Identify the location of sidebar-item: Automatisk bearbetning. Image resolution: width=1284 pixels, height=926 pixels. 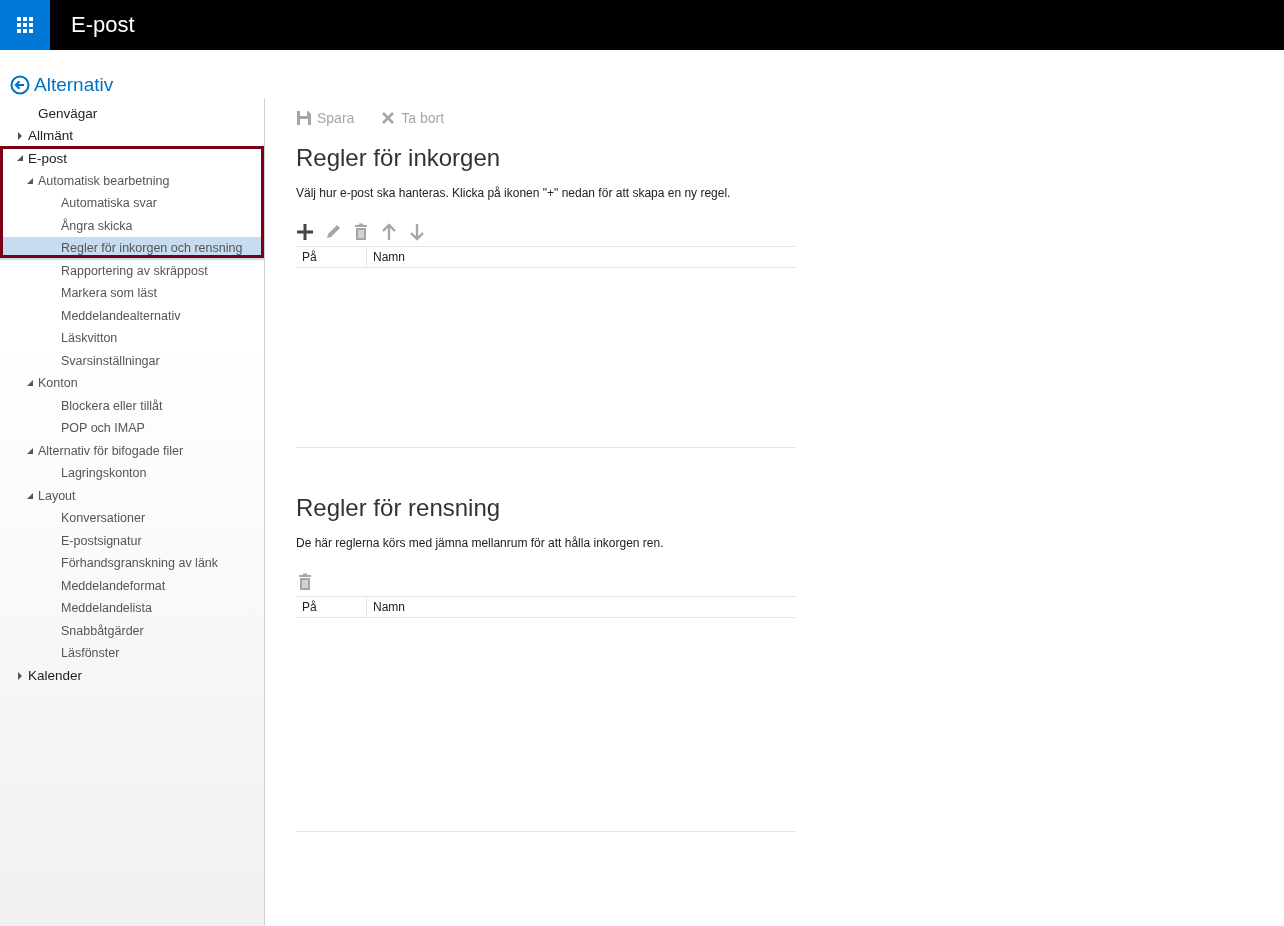
(132, 180).